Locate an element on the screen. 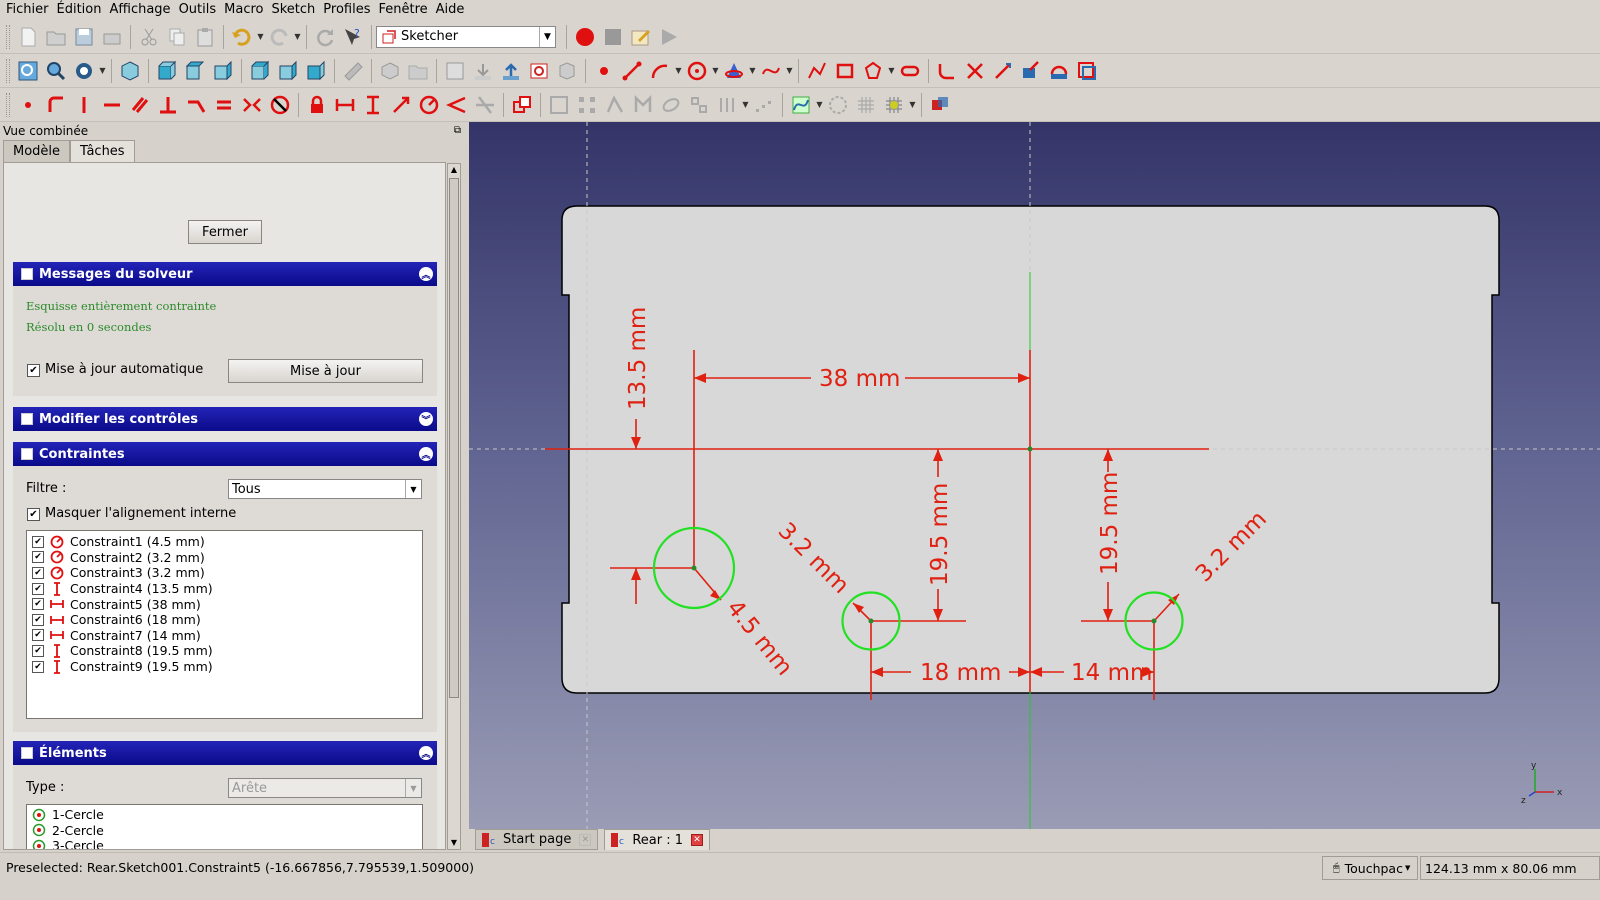 The height and width of the screenshot is (900, 1600). circle-1-center is located at coordinates (694, 568).